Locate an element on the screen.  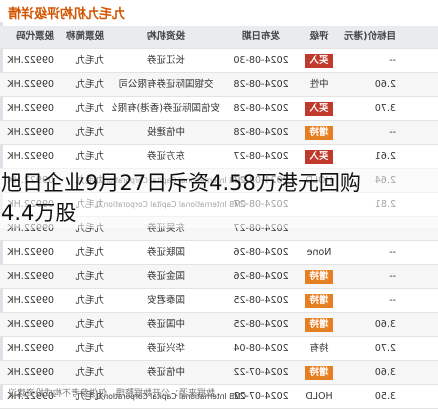
table-row: 09922.HK 九毛九 交银国际证券有限公司 2024-08-28 中性 2.60 is located at coordinates (219, 85).